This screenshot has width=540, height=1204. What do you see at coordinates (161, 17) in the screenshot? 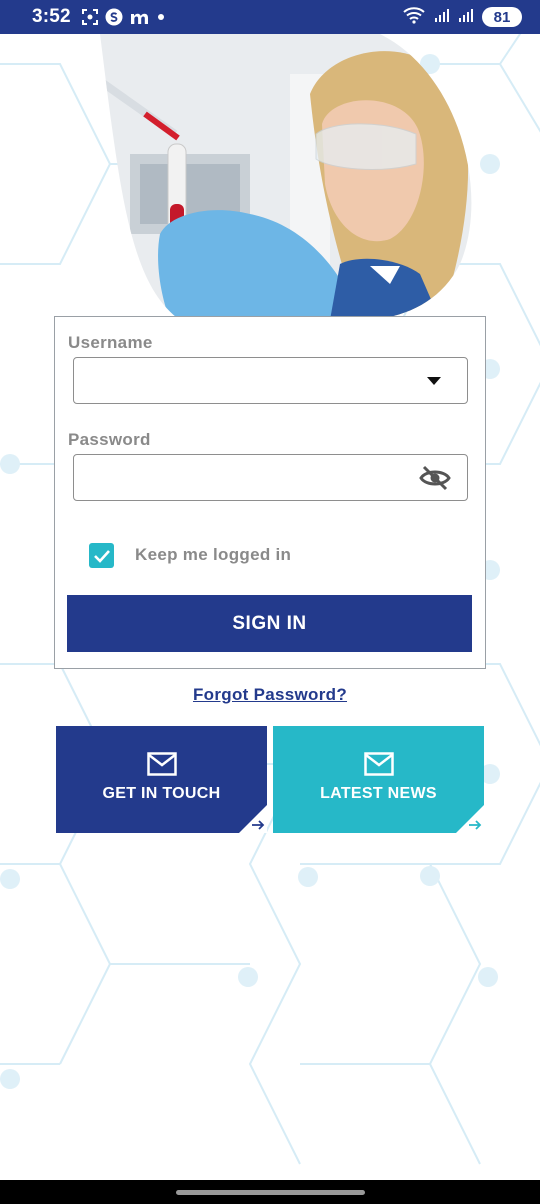
I see `dot-icon` at bounding box center [161, 17].